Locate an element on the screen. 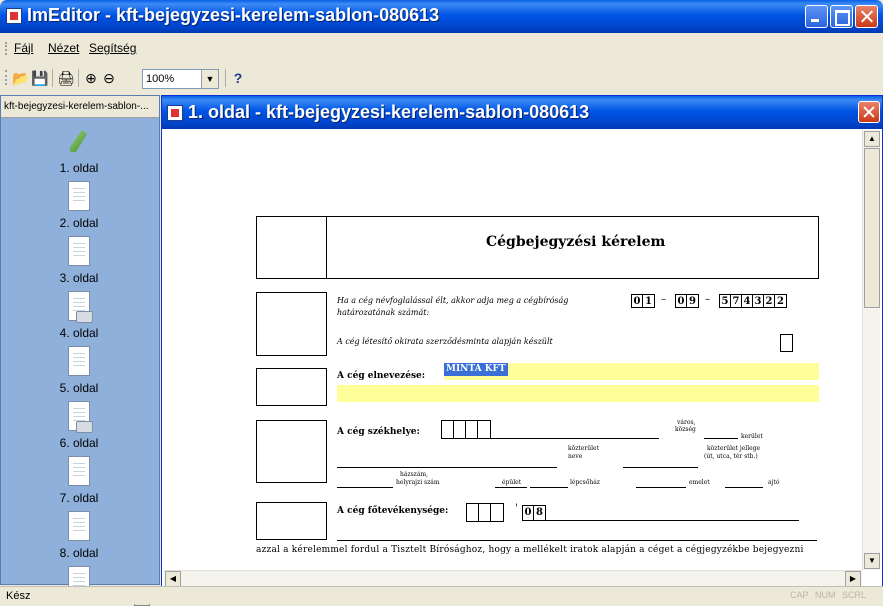 The width and height of the screenshot is (883, 606). registry-digits-a: 0 1 is located at coordinates (643, 301).